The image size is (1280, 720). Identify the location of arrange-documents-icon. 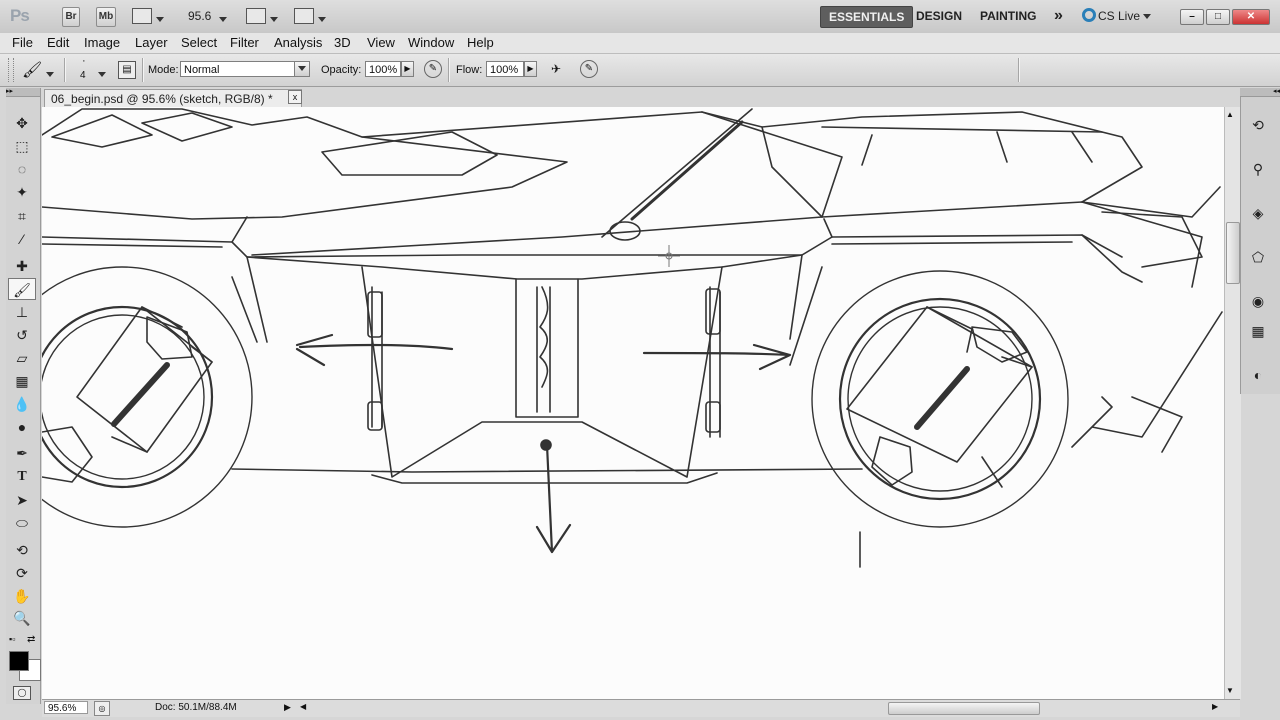
(256, 16).